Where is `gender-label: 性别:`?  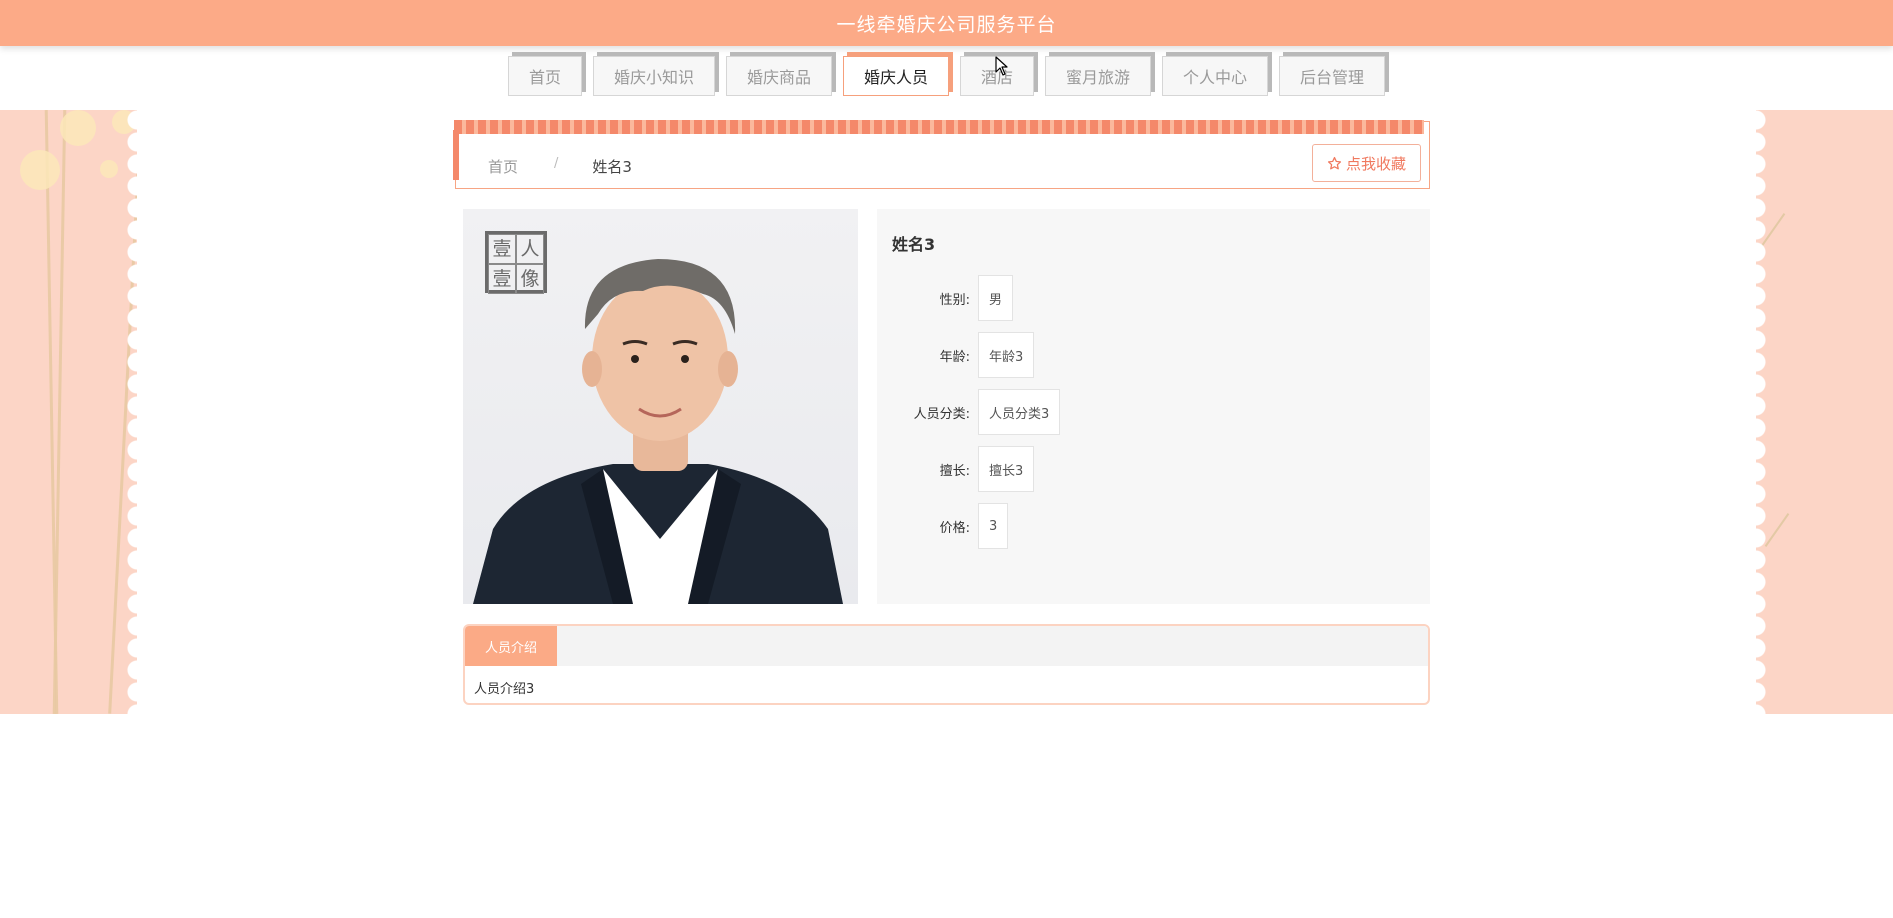
gender-label: 性别: is located at coordinates (954, 300).